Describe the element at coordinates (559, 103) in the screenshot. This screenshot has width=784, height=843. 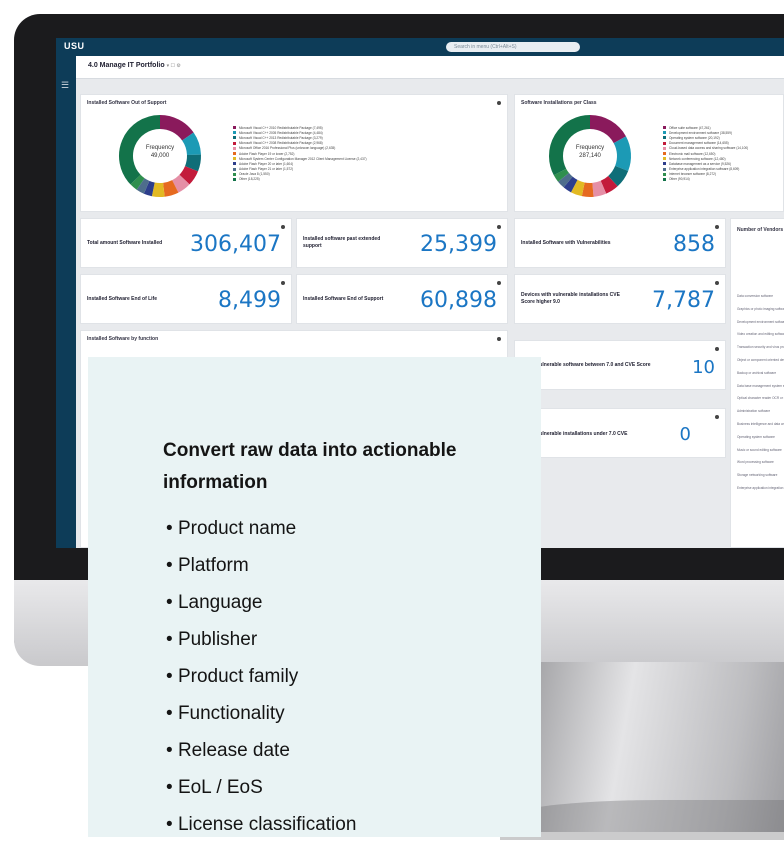
I see `card-title: Software Installations per Class` at that location.